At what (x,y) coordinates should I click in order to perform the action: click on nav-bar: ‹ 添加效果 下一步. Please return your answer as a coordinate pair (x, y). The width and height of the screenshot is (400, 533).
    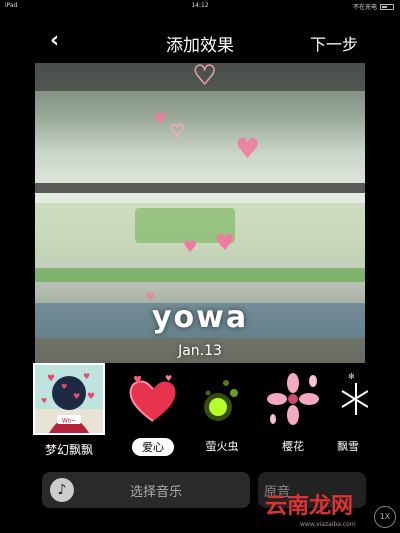
    Looking at the image, I should click on (200, 41).